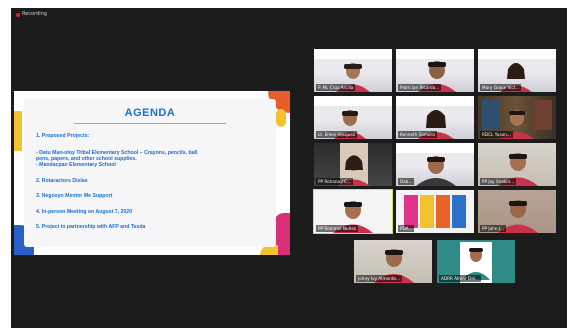  Describe the element at coordinates (289, 15) in the screenshot. I see `title-bar: Recording` at that location.